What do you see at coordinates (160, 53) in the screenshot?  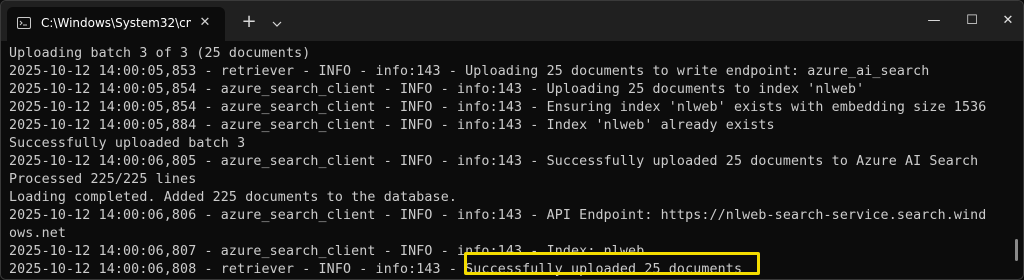 I see `terminal-line: Uploading batch 3 of 3 (25 documents)` at bounding box center [160, 53].